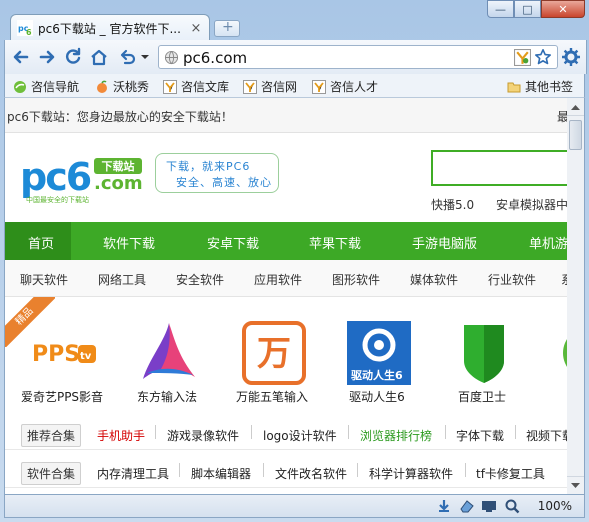 This screenshot has height=522, width=589. I want to click on dongfang-icon, so click(169, 351).